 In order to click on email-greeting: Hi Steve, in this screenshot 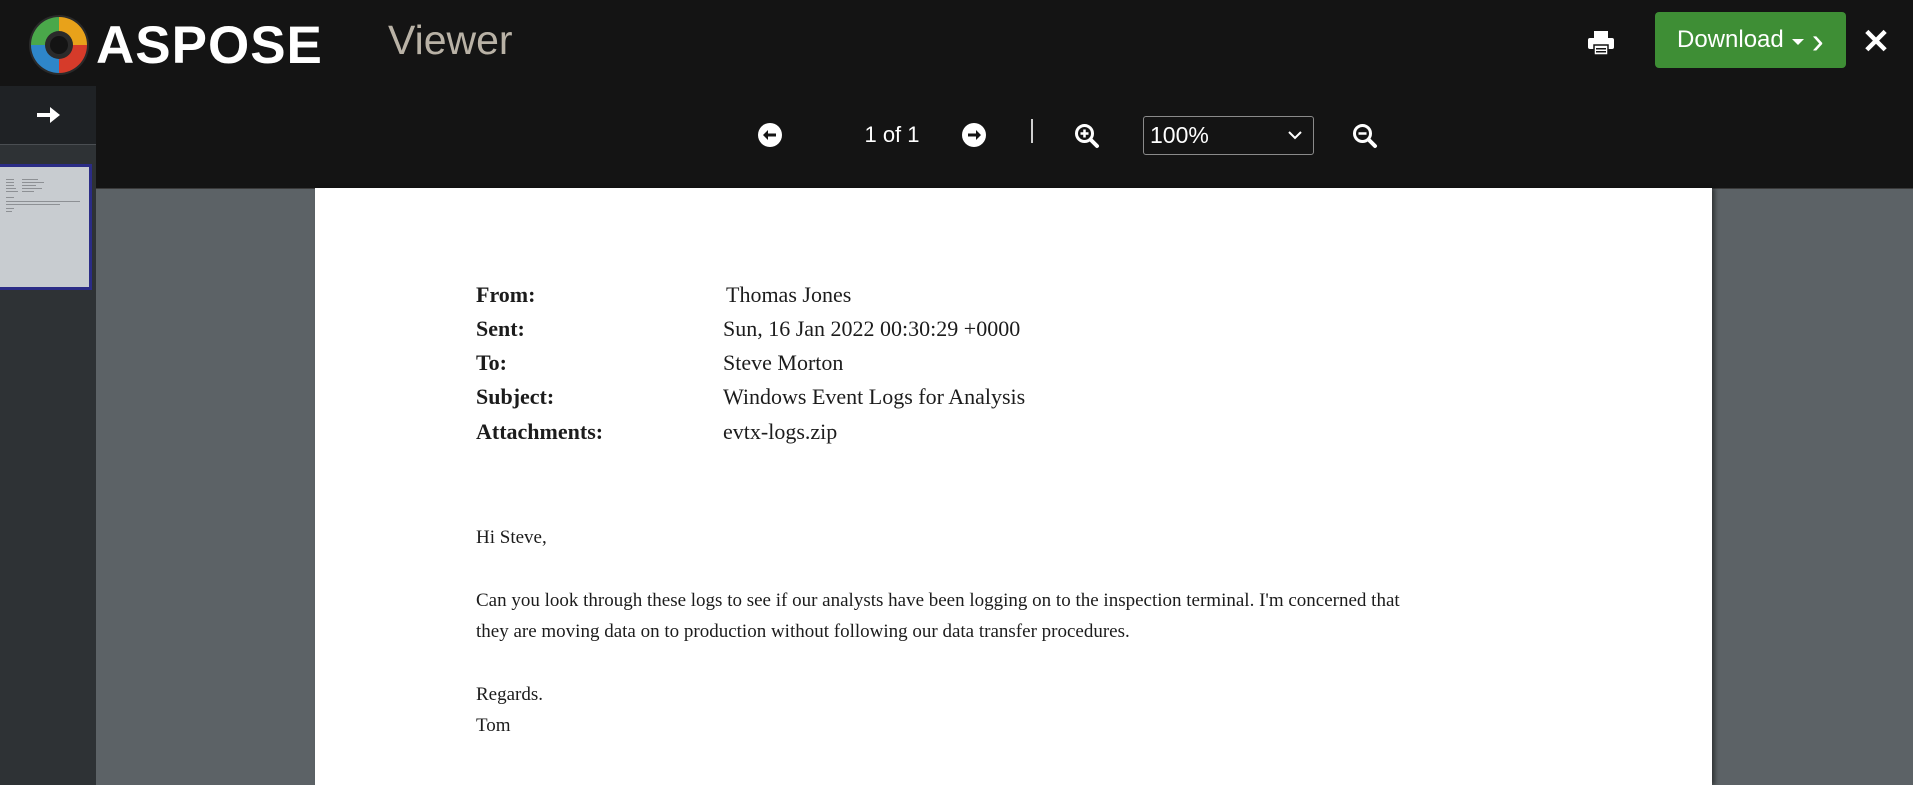, I will do `click(511, 537)`.